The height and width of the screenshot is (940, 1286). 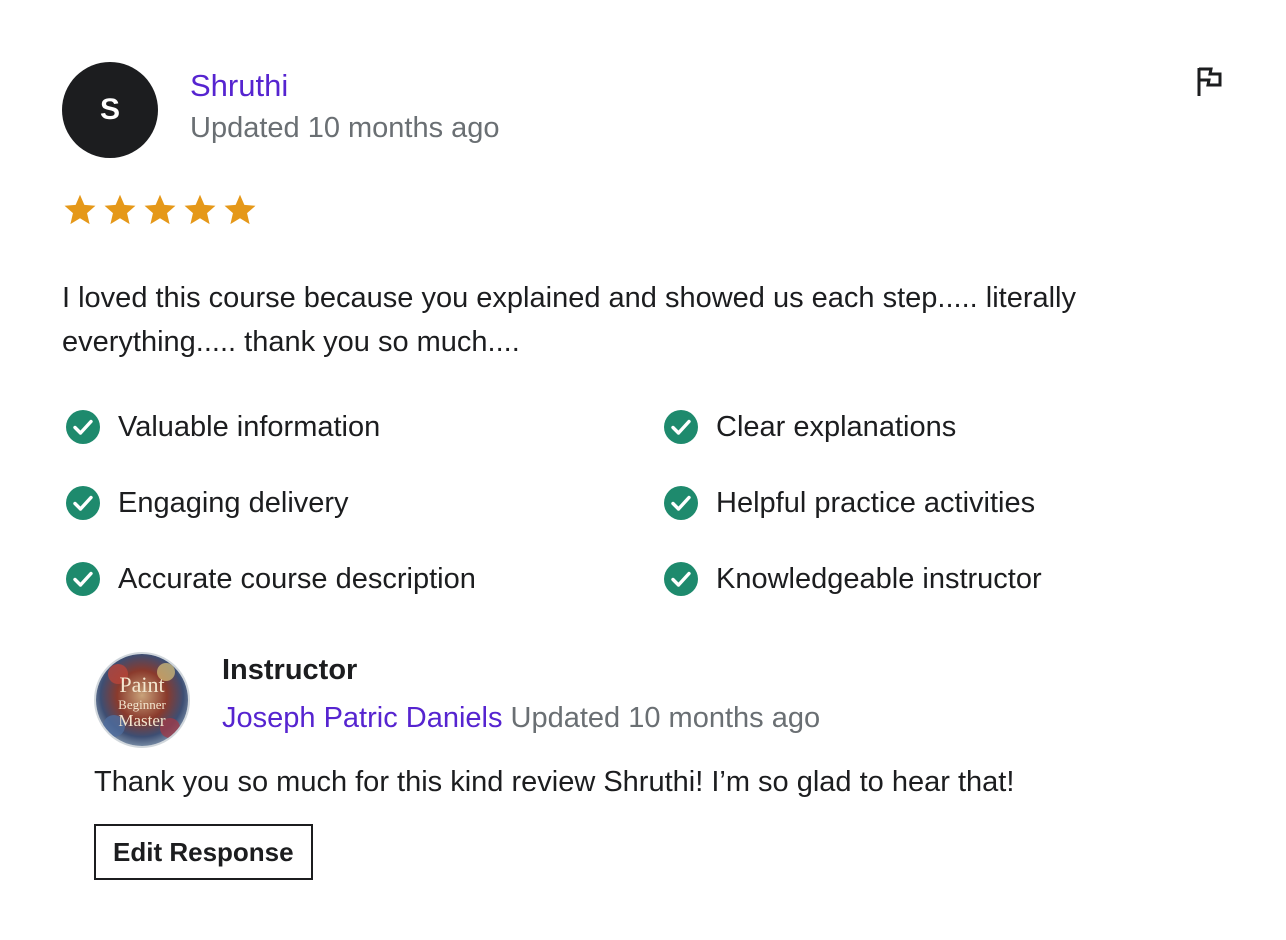 I want to click on reviewer-name-link: Shruthi, so click(x=239, y=86).